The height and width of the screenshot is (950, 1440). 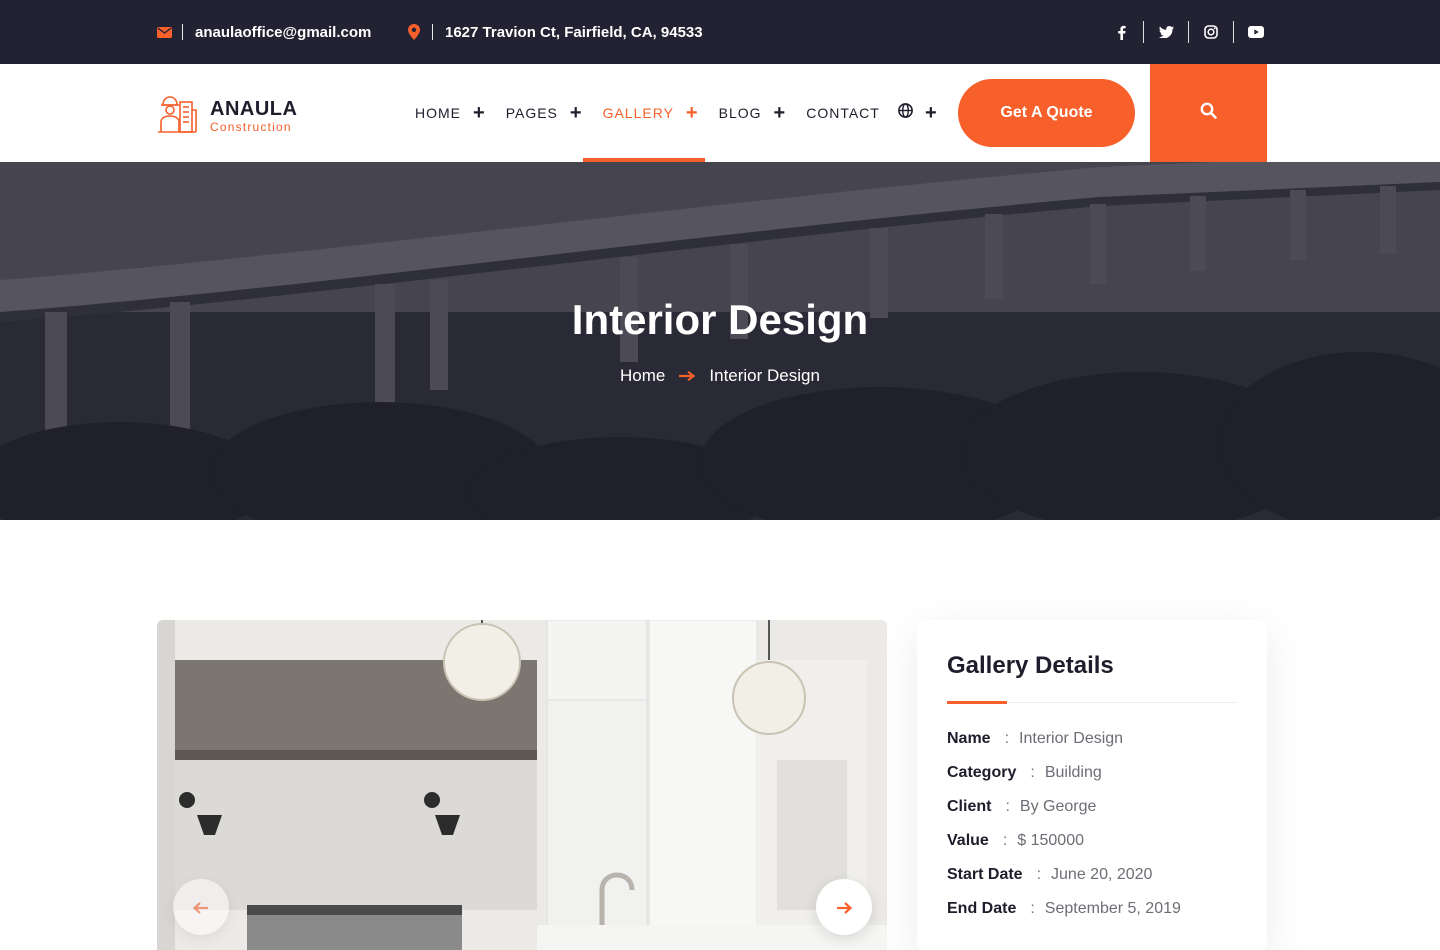 What do you see at coordinates (1071, 738) in the screenshot?
I see `detail-value: Interior Design` at bounding box center [1071, 738].